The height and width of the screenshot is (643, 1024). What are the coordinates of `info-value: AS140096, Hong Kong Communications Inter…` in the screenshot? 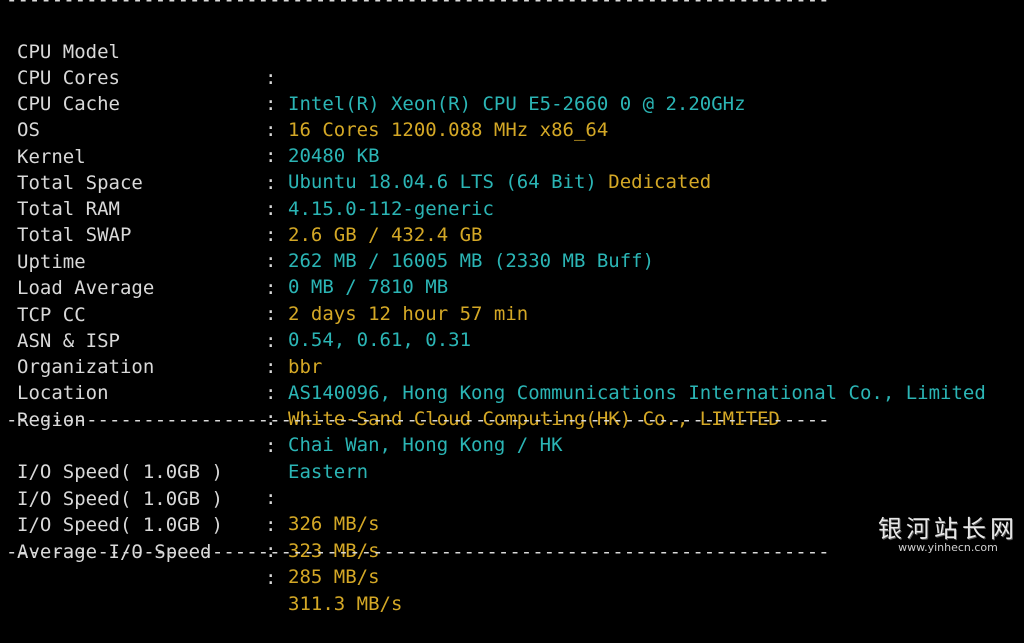 It's located at (637, 393).